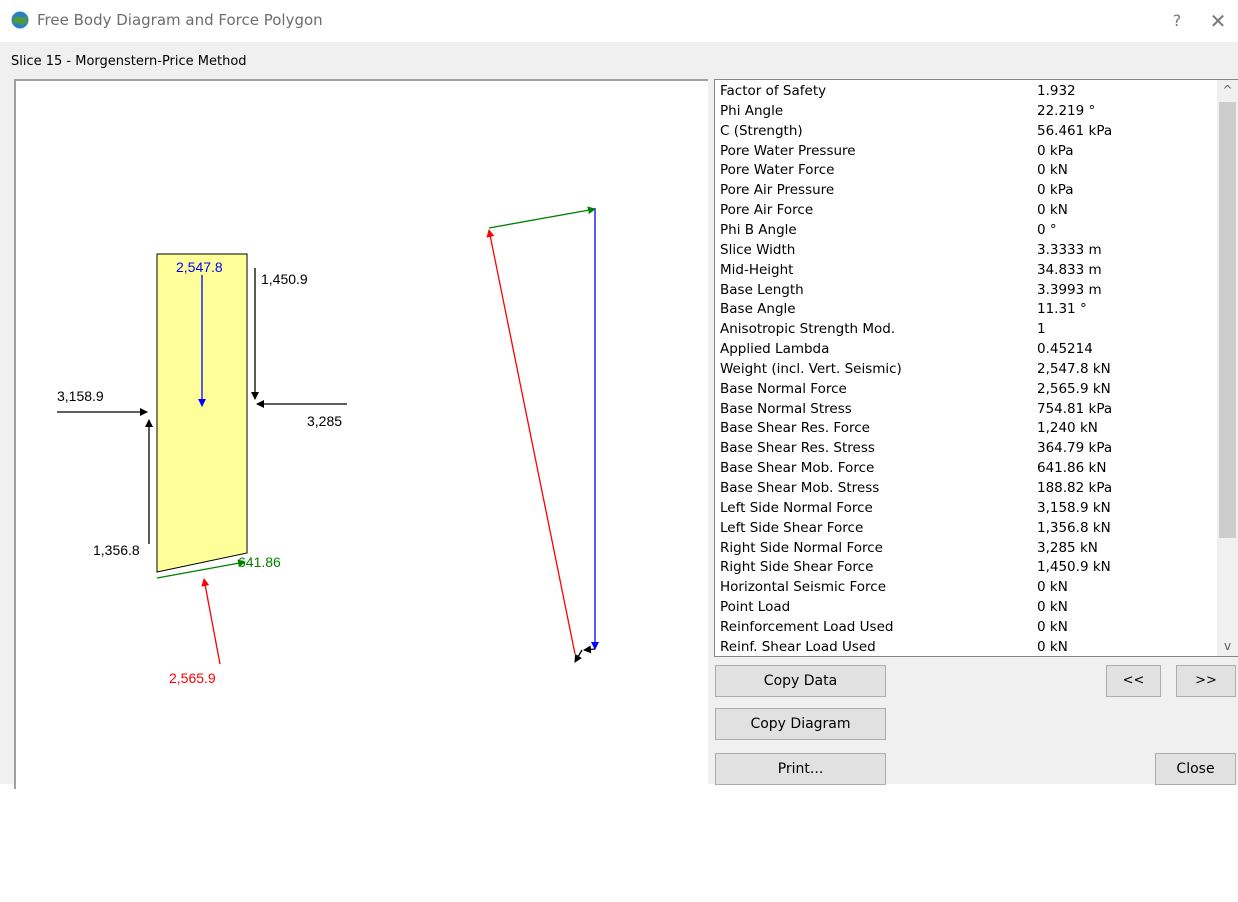 Image resolution: width=1238 pixels, height=902 pixels. Describe the element at coordinates (1072, 468) in the screenshot. I see `property-value: 641.86 kN` at that location.